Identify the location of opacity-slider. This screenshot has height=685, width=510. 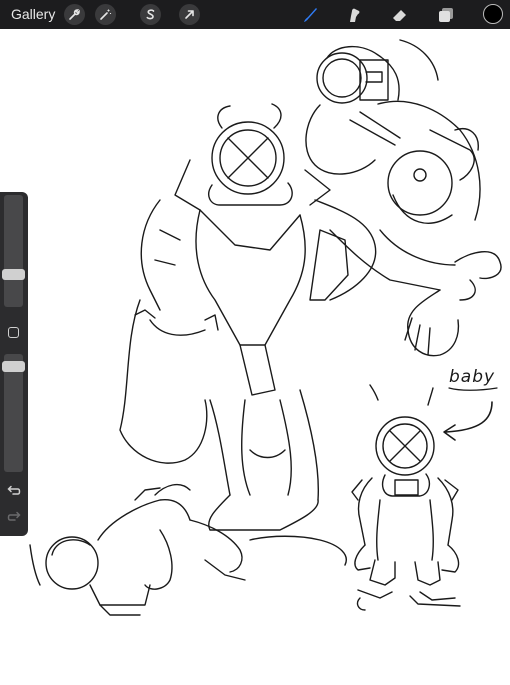
(13, 413).